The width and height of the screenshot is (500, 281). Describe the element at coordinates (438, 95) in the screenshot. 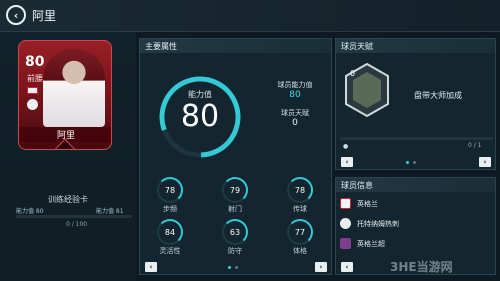

I see `talent-name: 盘带大师加成` at that location.